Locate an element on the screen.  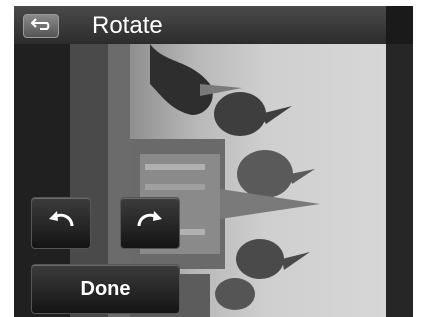
back-arrow-icon is located at coordinates (41, 26).